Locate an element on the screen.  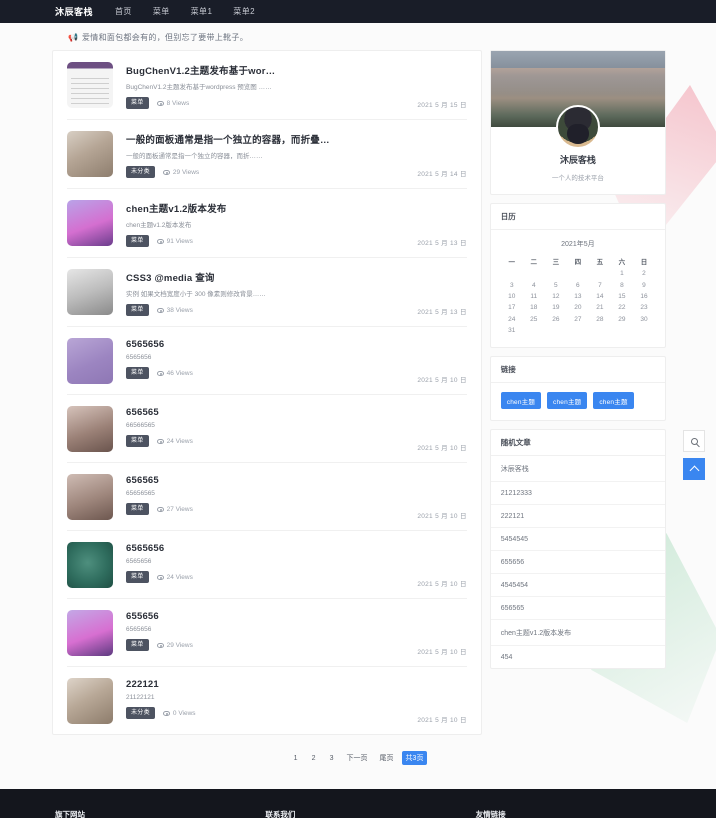
page-button-3: 3 is located at coordinates (332, 758).